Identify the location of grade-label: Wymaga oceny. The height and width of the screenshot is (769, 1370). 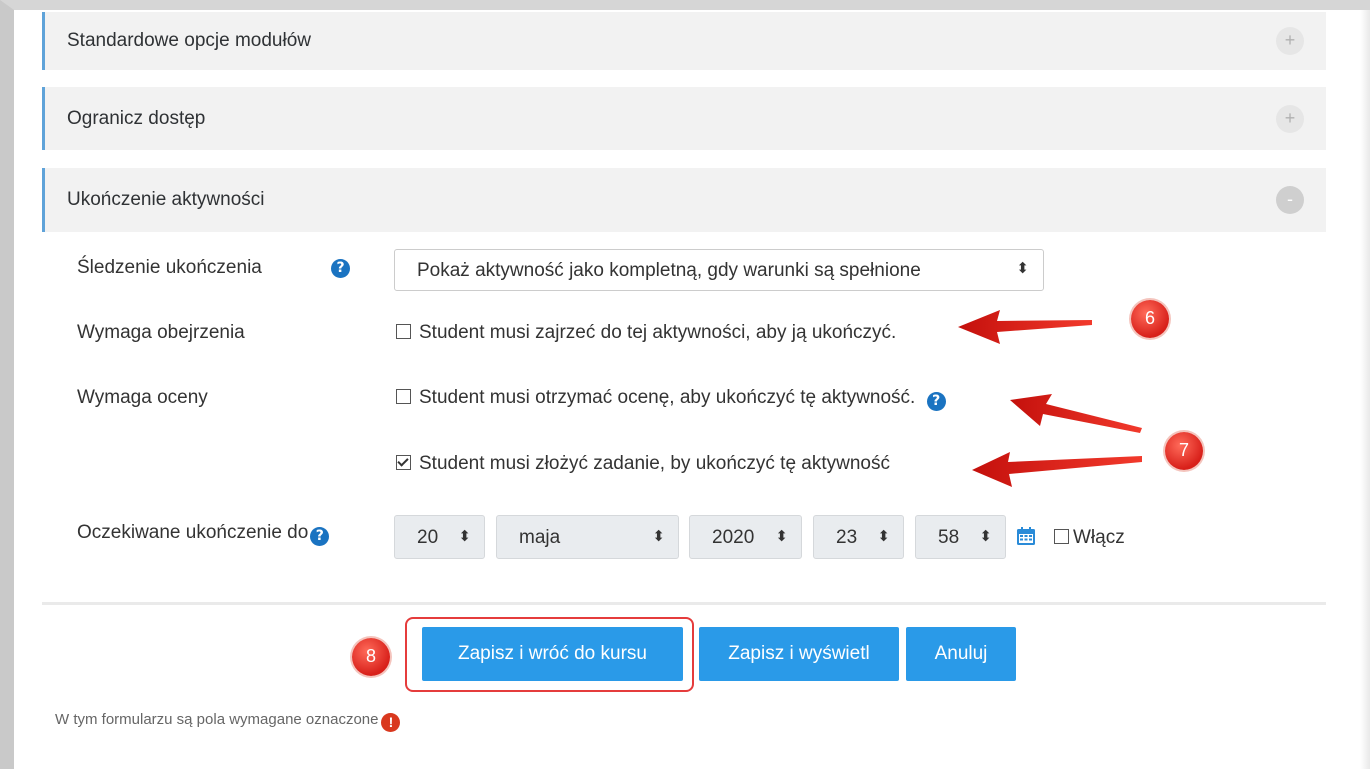
(142, 397).